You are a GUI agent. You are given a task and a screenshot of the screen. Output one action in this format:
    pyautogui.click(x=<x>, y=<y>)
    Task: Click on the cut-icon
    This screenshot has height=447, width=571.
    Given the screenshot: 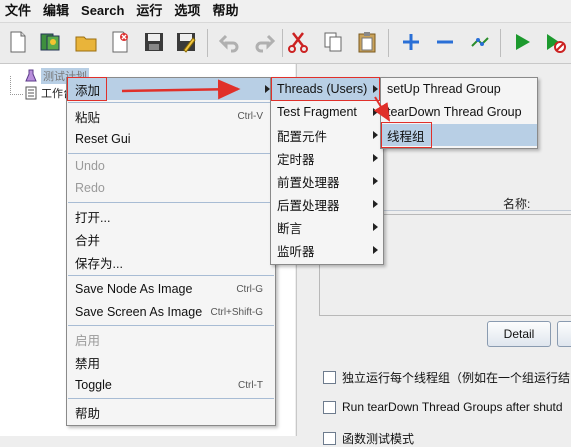 What is the action you would take?
    pyautogui.click(x=298, y=42)
    